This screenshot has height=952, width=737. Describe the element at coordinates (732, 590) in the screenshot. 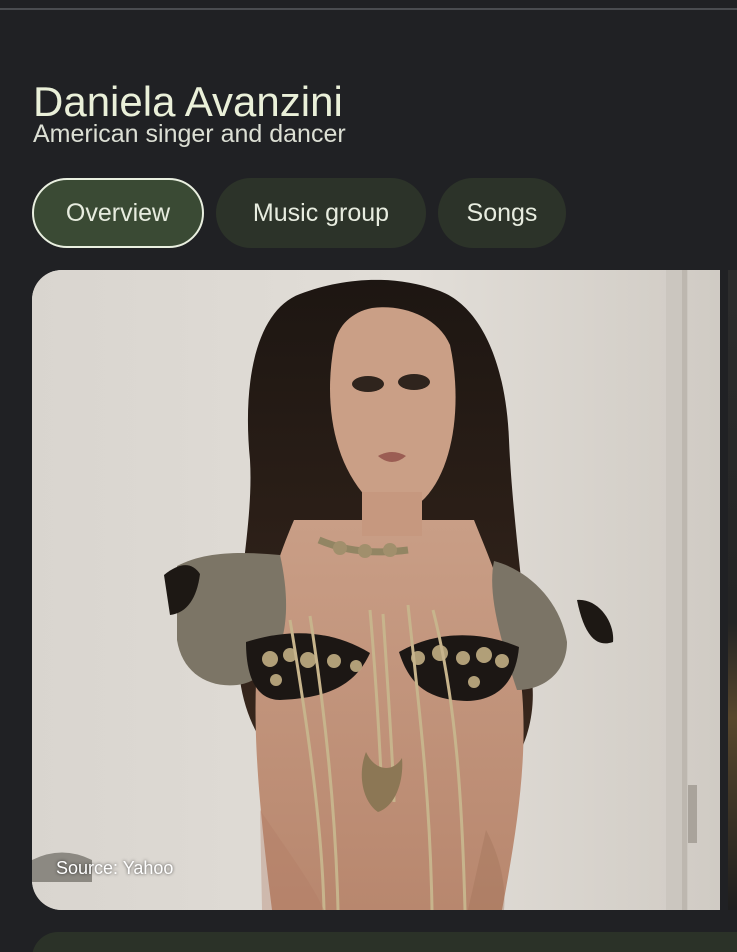

I see `next-image-preview` at that location.